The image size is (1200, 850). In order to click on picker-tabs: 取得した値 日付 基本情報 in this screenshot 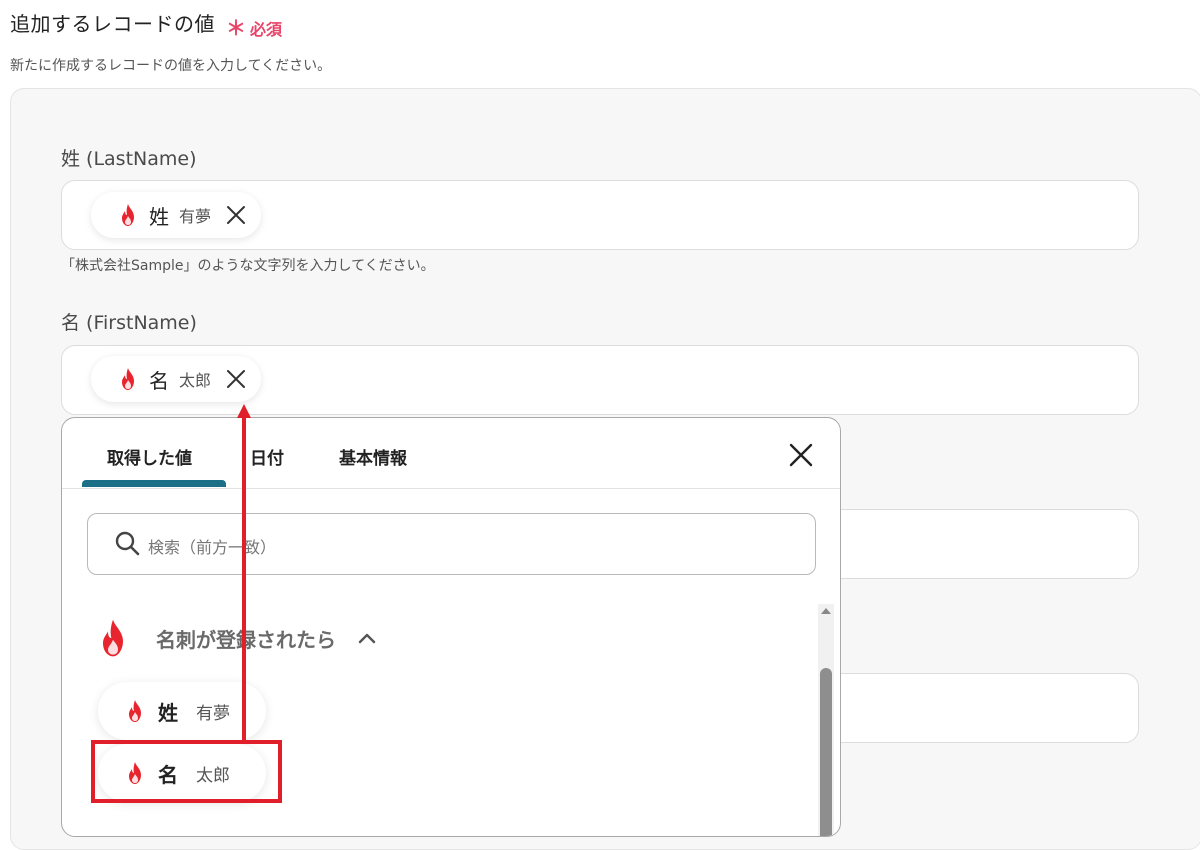, I will do `click(451, 453)`.